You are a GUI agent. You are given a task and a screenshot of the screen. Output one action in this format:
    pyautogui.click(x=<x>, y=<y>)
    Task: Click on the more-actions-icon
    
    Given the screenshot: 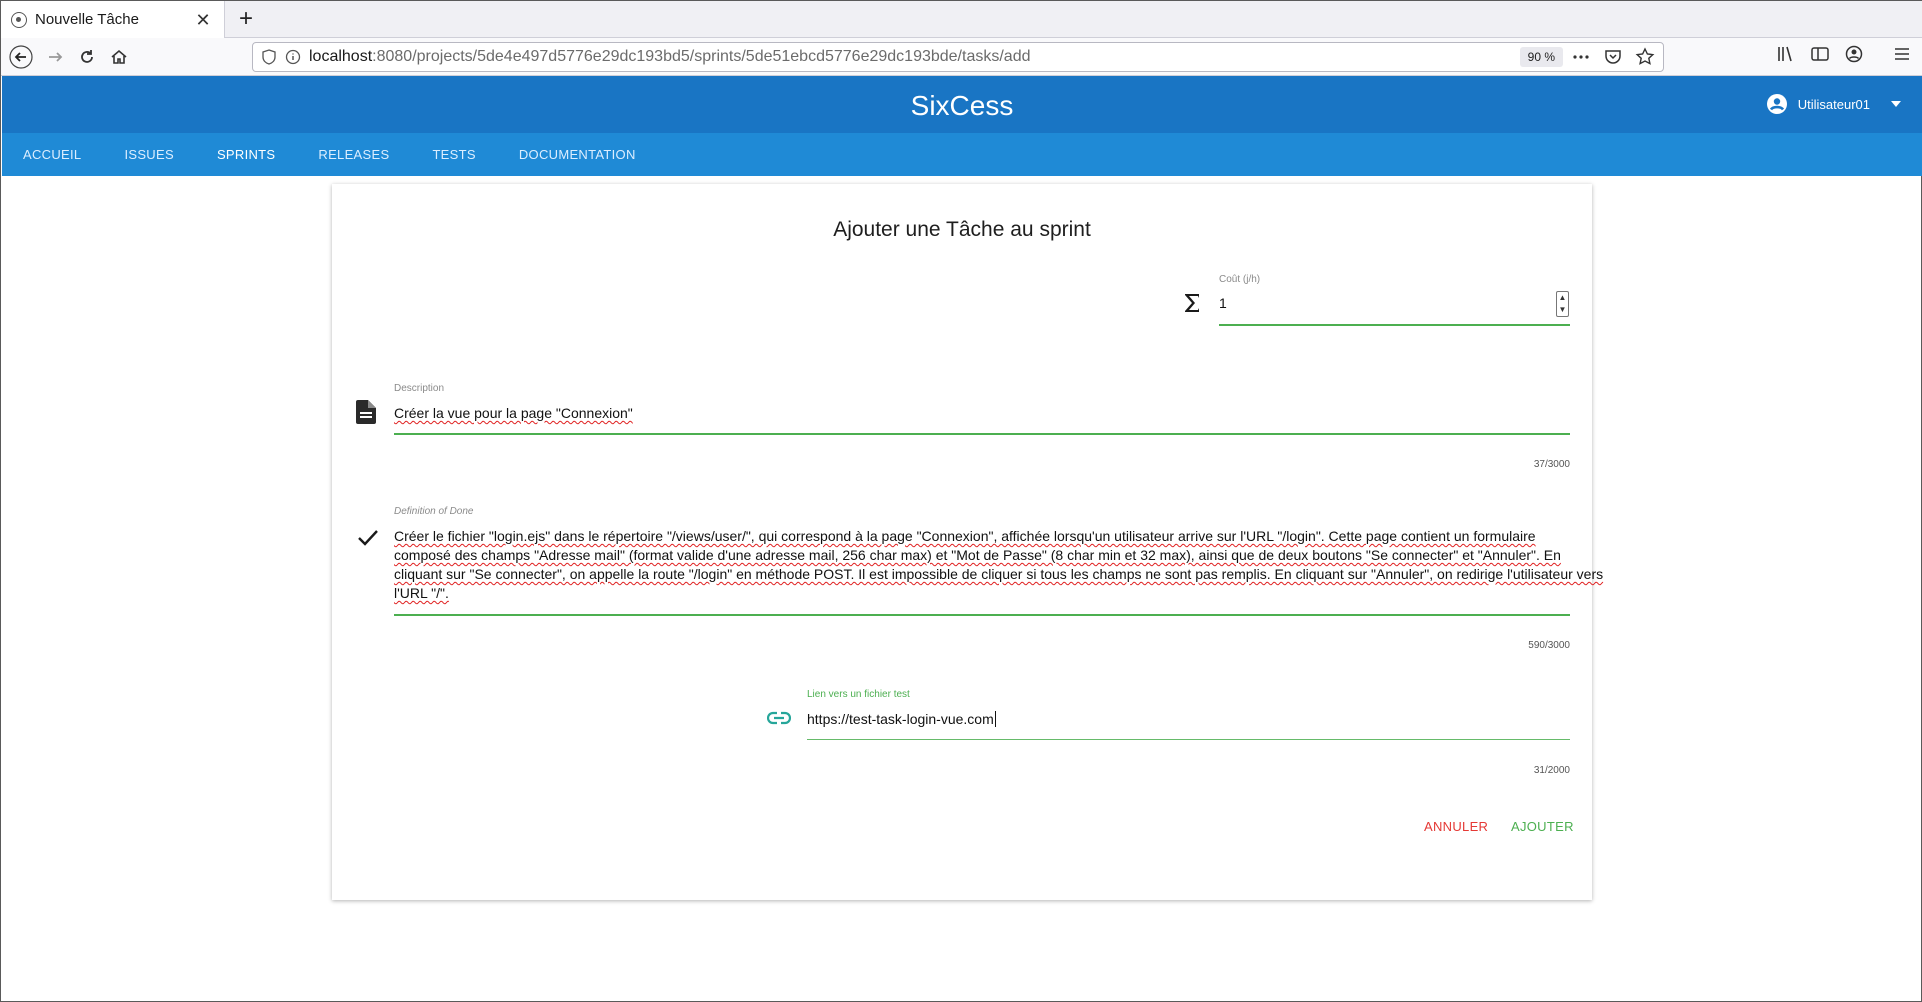 What is the action you would take?
    pyautogui.click(x=1581, y=57)
    